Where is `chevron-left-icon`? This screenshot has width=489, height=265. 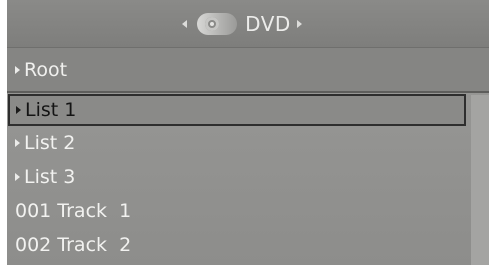
chevron-left-icon is located at coordinates (185, 23).